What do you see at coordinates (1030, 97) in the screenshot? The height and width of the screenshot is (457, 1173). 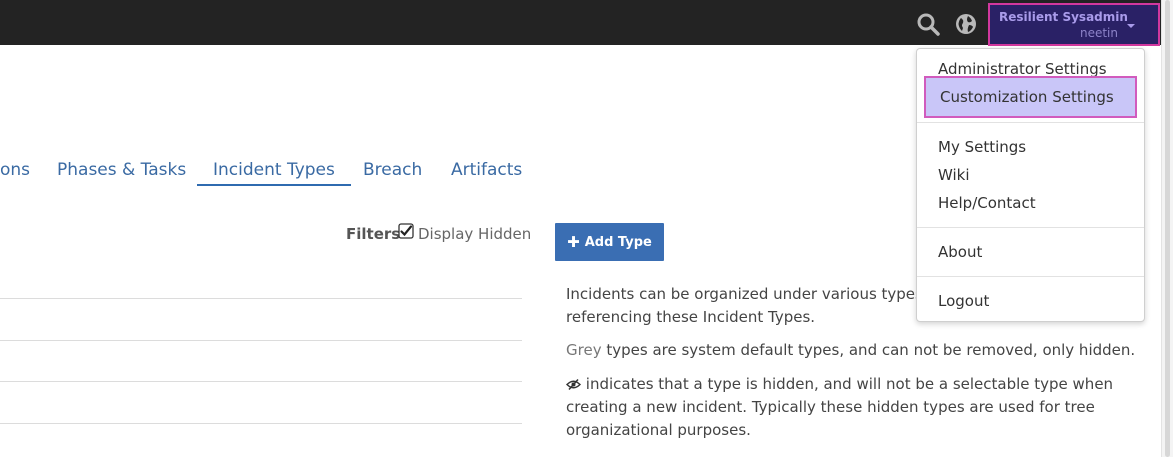 I see `menu-item-customization-settings: Customization Settings` at bounding box center [1030, 97].